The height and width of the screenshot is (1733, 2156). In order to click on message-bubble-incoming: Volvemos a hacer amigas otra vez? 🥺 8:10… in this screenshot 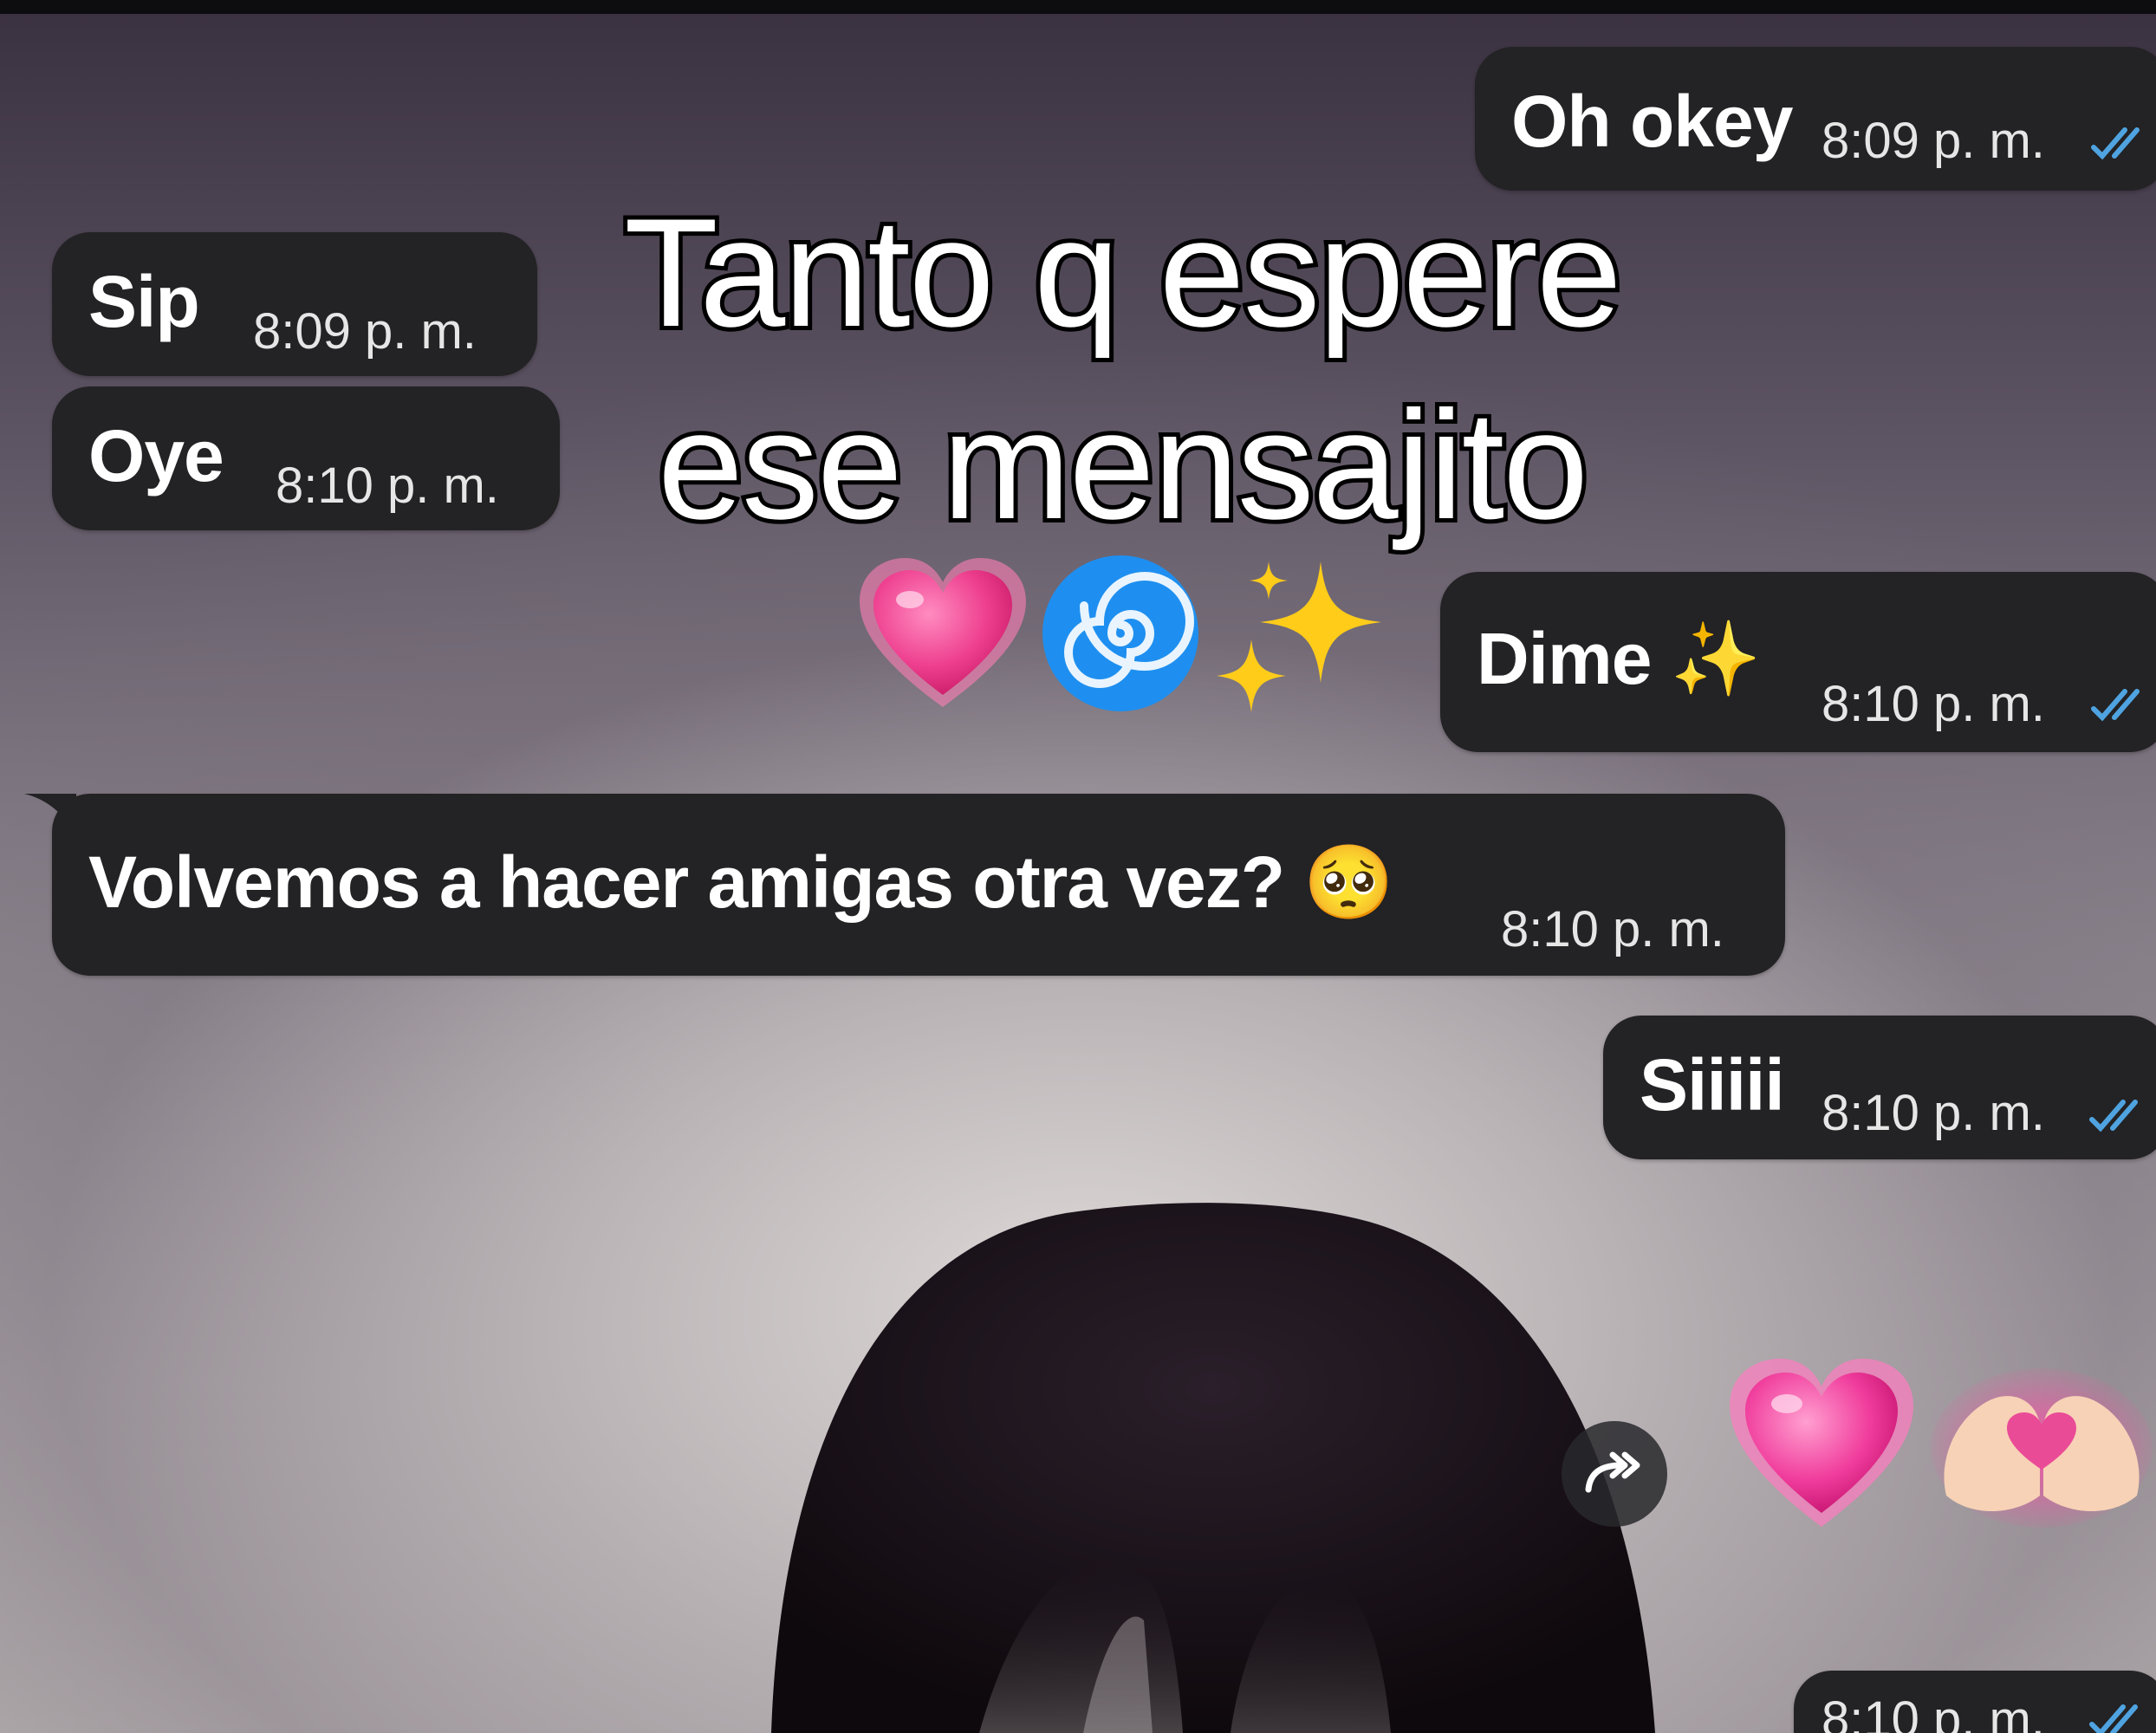, I will do `click(918, 885)`.